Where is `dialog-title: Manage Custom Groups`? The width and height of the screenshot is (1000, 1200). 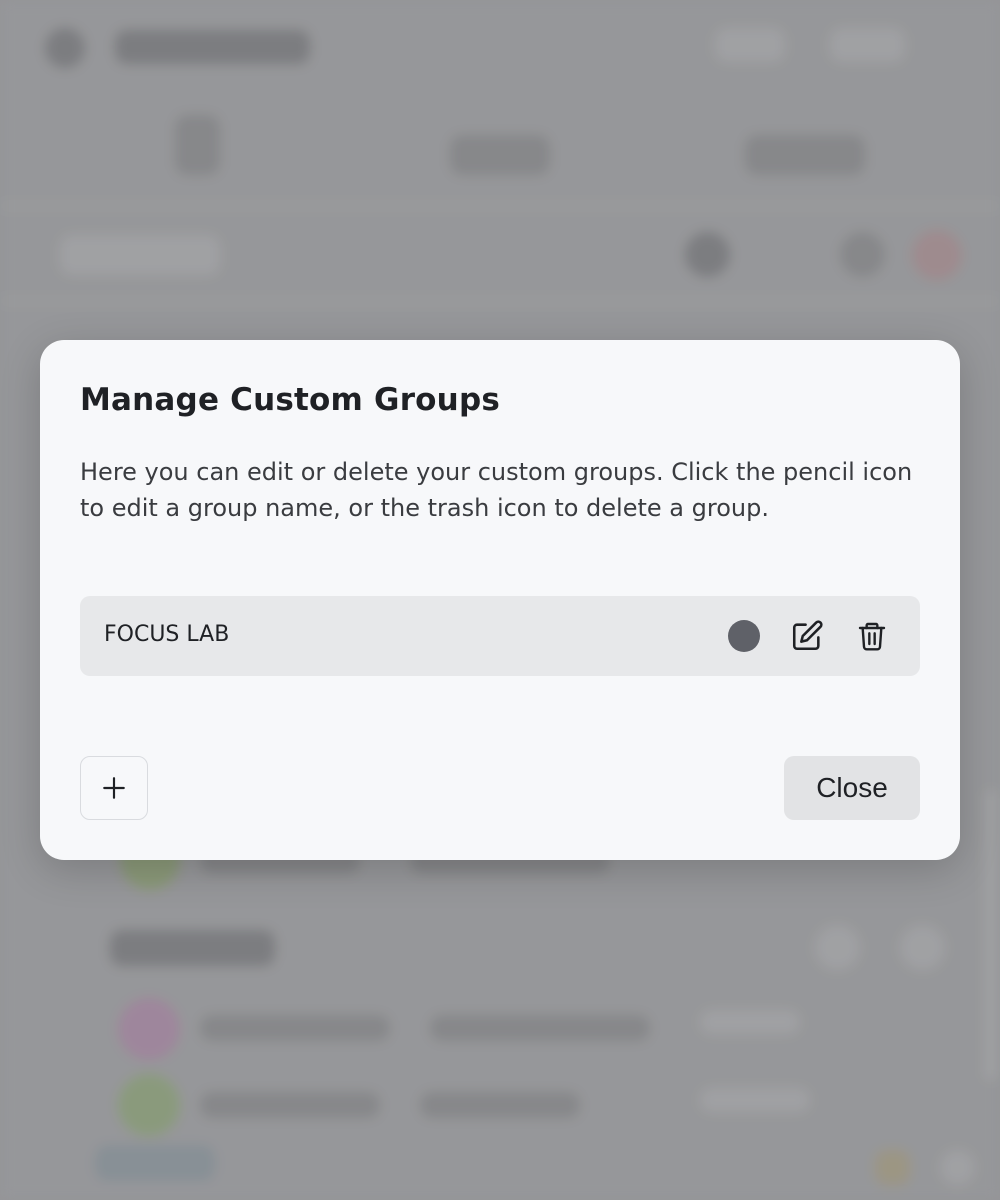
dialog-title: Manage Custom Groups is located at coordinates (290, 400).